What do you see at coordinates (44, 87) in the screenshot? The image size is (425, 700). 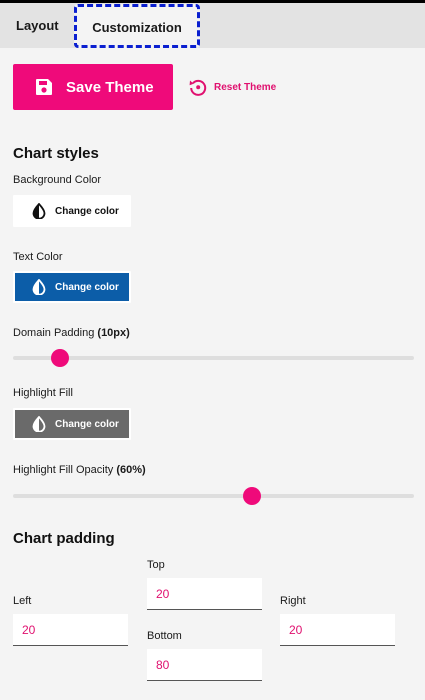 I see `floppy-disk-icon` at bounding box center [44, 87].